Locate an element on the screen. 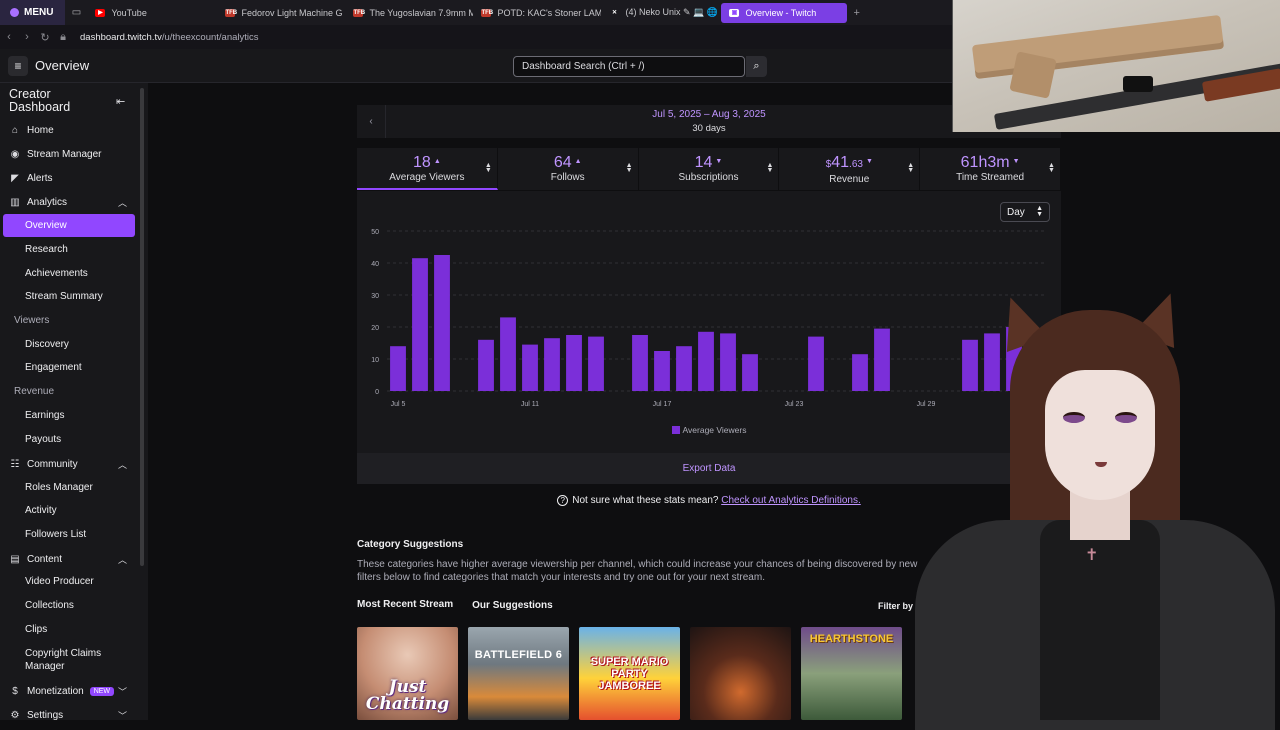  analytics-definitions-link: Check out Analytics Definitions. is located at coordinates (791, 500).